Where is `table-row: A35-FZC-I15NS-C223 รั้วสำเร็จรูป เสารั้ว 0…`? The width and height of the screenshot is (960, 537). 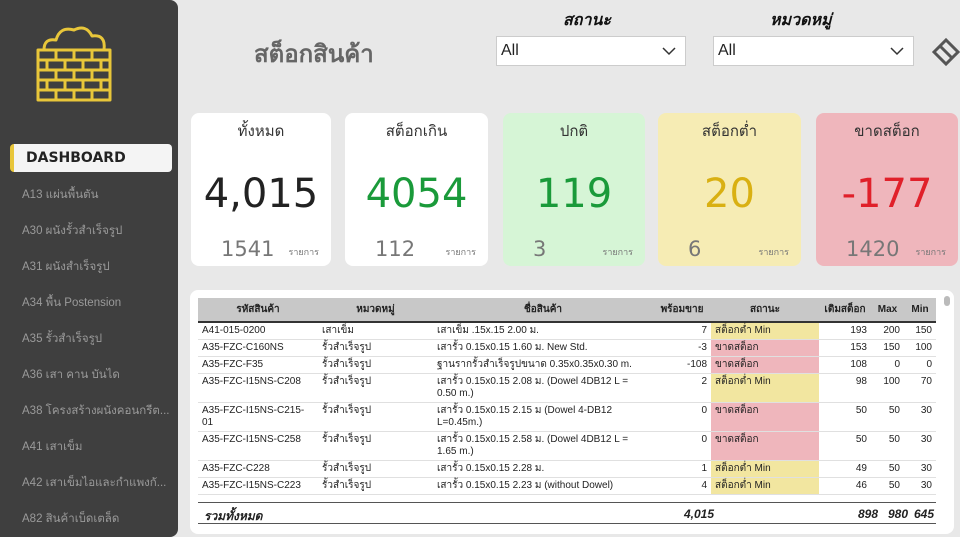 table-row: A35-FZC-I15NS-C223 รั้วสำเร็จรูป เสารั้ว 0… is located at coordinates (567, 486).